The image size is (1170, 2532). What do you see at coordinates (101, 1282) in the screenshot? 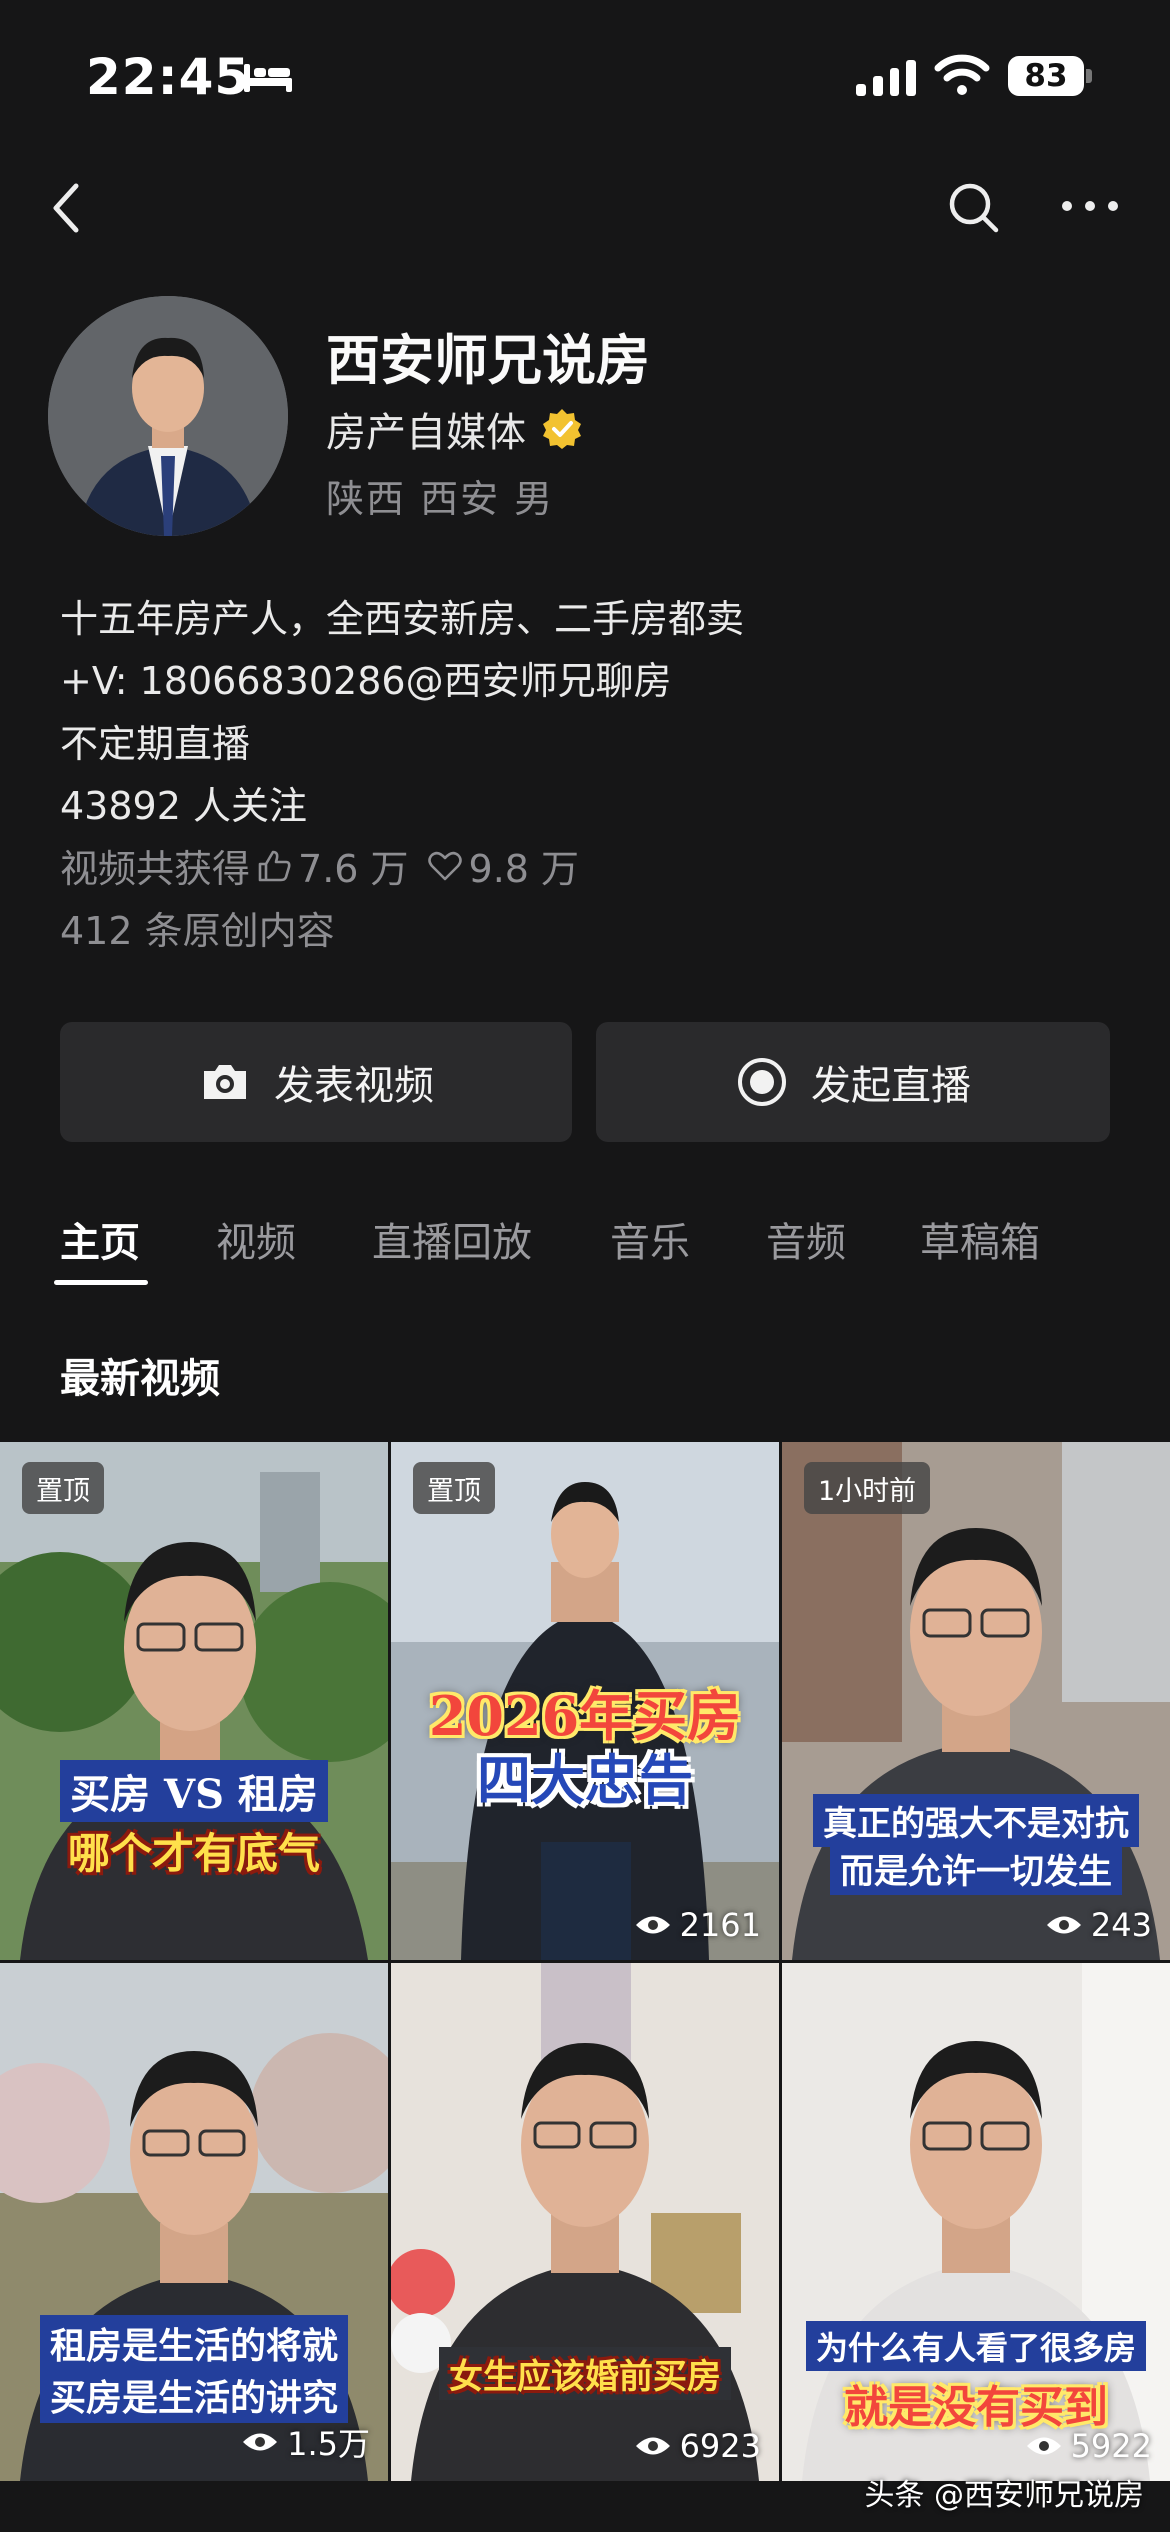
I see `active-tab-indicator` at bounding box center [101, 1282].